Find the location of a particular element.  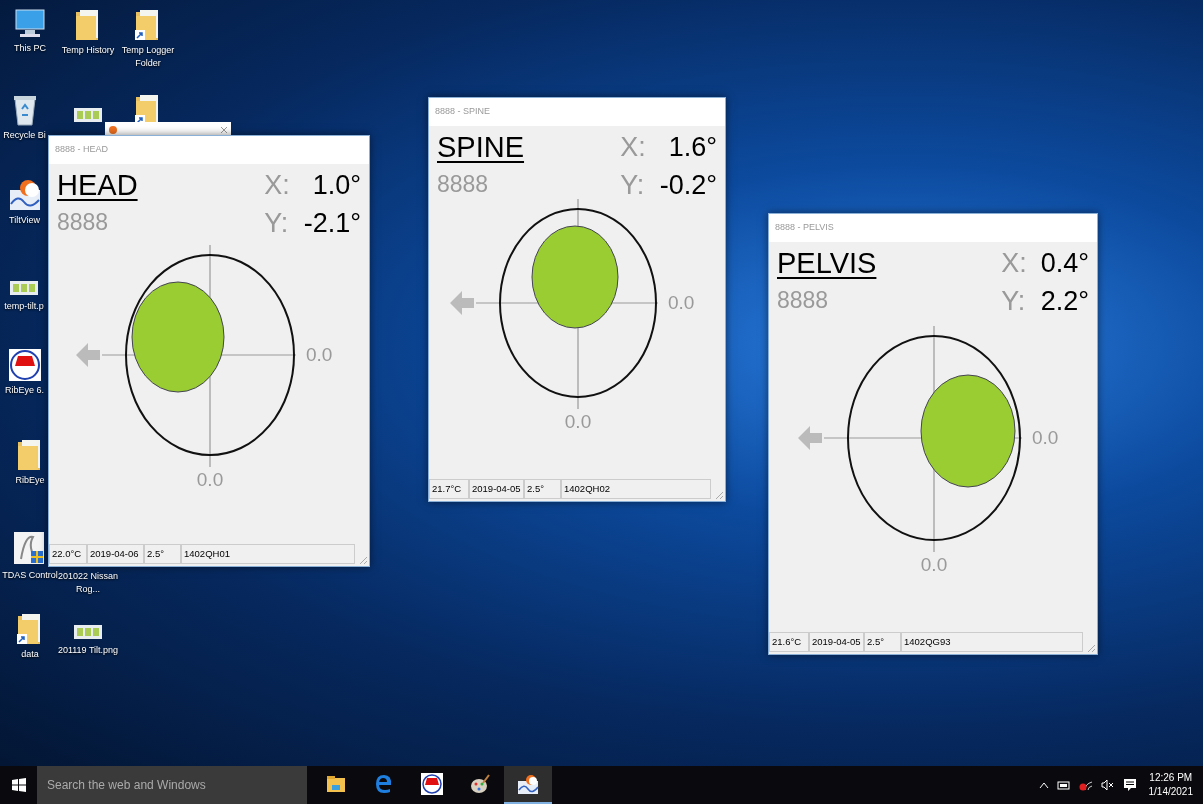

taskbar-app-button is located at coordinates (528, 785).